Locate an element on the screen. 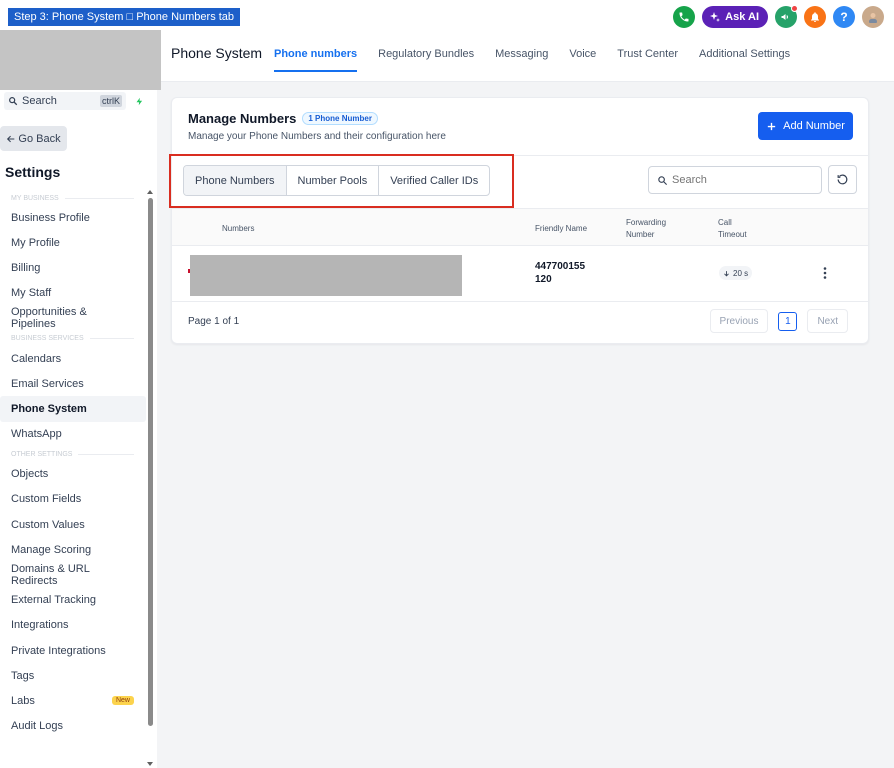 This screenshot has height=768, width=894. sidebar-search: Search ctrlK is located at coordinates (65, 101).